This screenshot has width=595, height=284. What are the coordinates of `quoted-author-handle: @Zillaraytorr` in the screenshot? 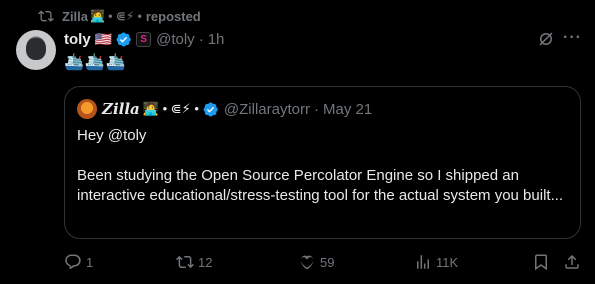 It's located at (266, 109).